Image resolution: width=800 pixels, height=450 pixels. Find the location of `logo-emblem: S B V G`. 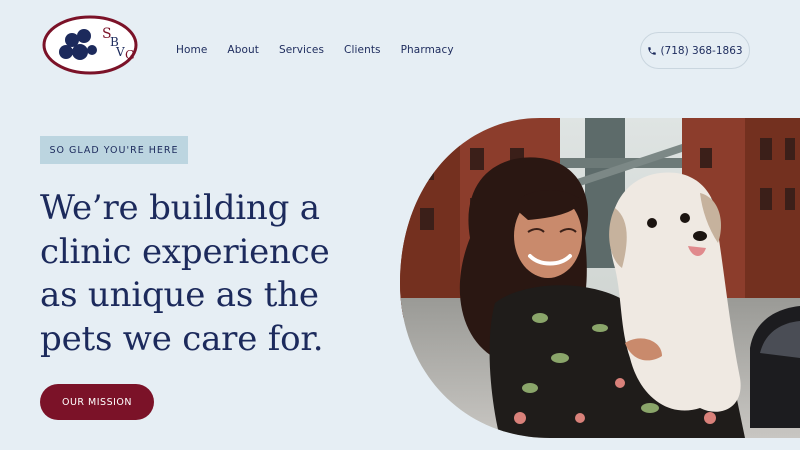

logo-emblem: S B V G is located at coordinates (90, 45).